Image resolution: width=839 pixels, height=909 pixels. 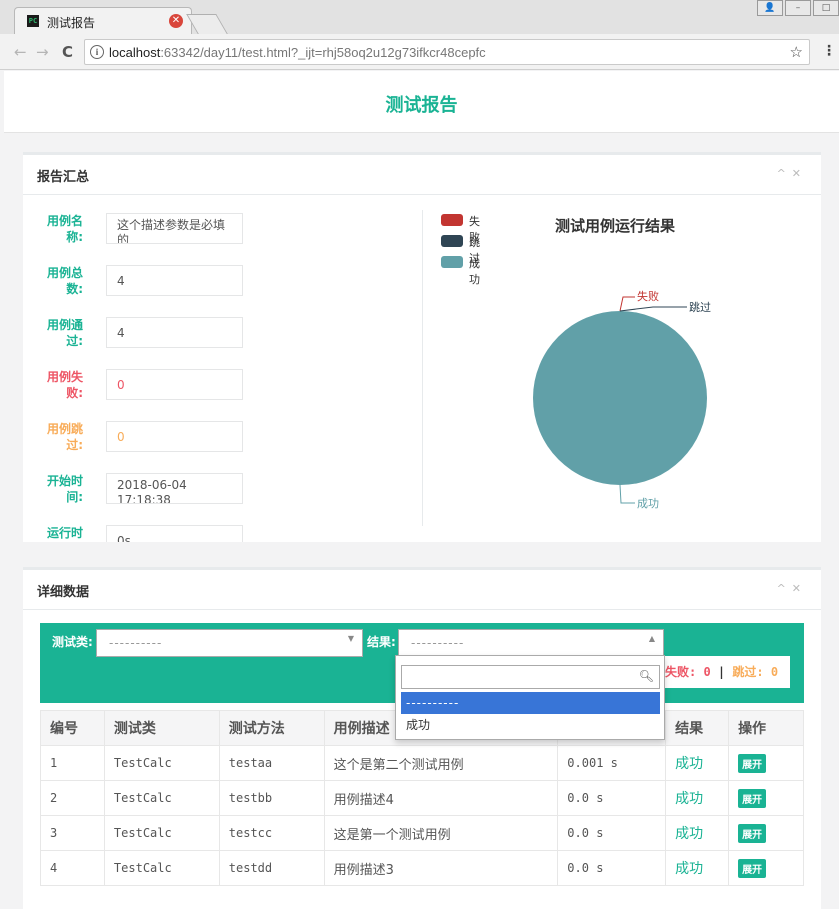 What do you see at coordinates (67, 52) in the screenshot?
I see `reload-icon: C` at bounding box center [67, 52].